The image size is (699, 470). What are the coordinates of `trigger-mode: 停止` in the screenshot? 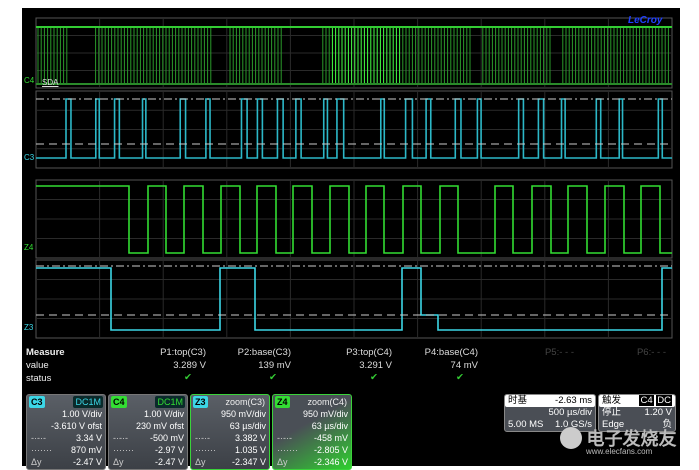 It's located at (612, 412).